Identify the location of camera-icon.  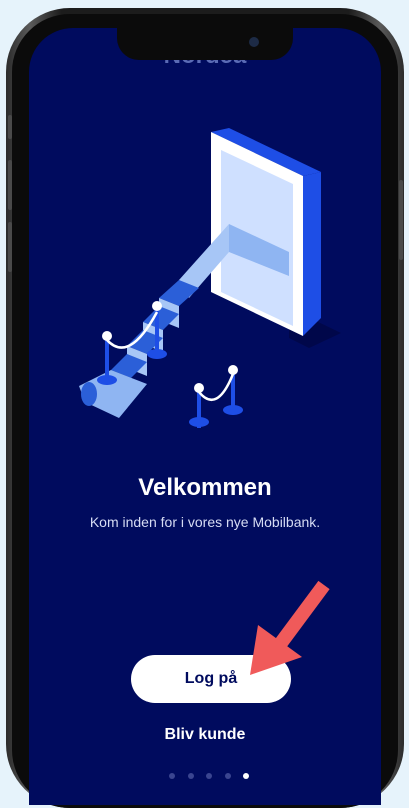
(254, 42).